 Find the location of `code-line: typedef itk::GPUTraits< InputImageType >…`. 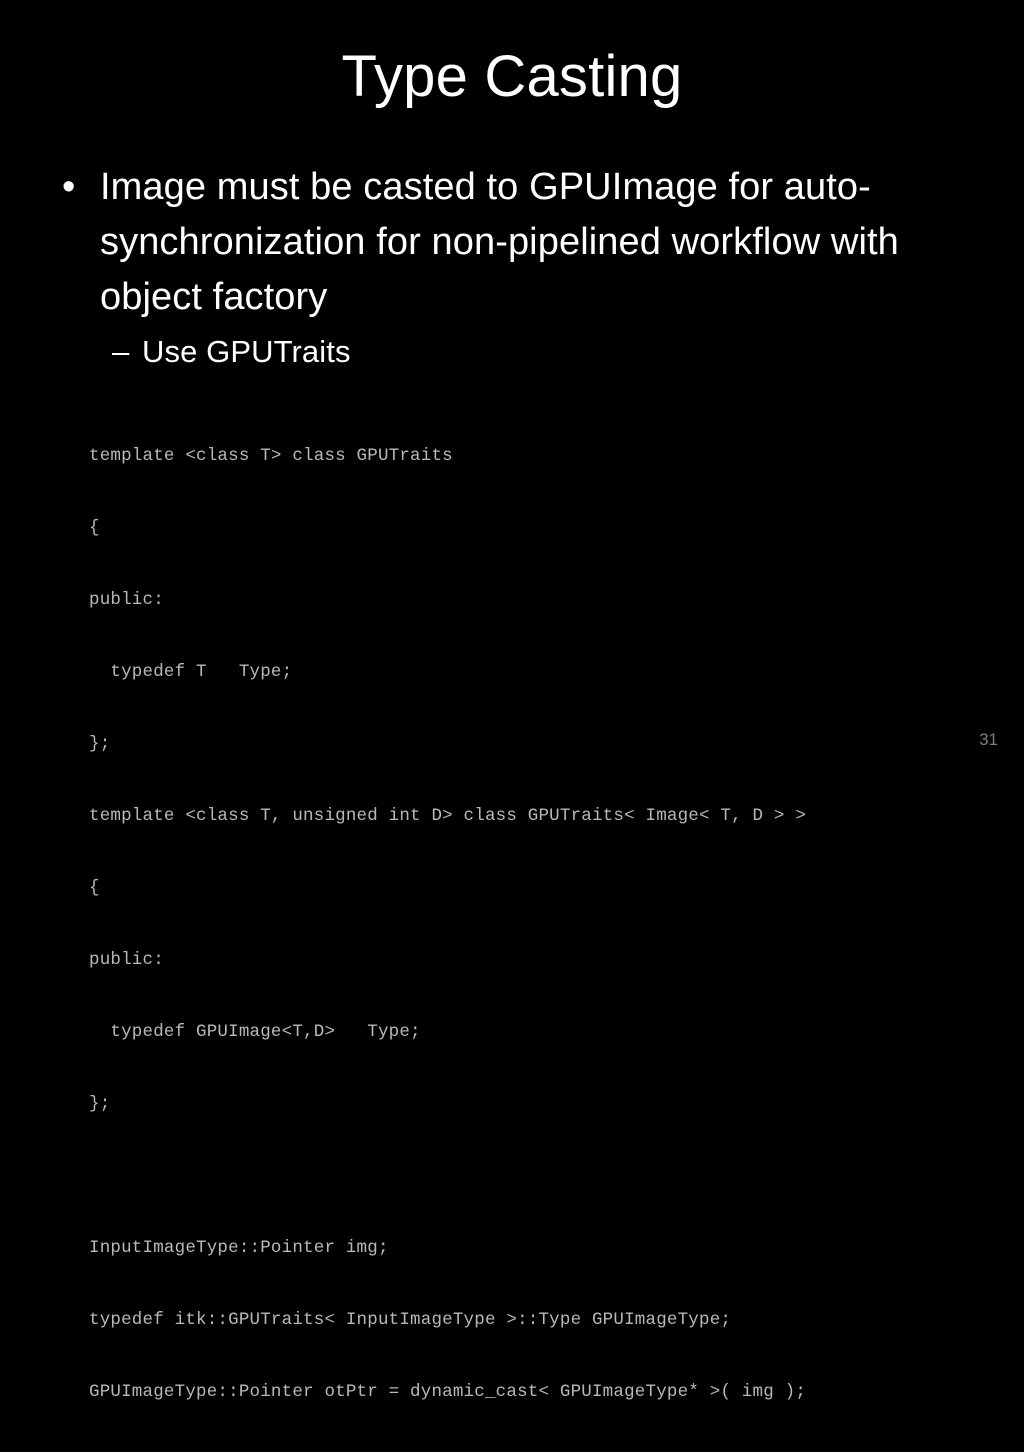

code-line: typedef itk::GPUTraits< InputImageType >… is located at coordinates (410, 1320).